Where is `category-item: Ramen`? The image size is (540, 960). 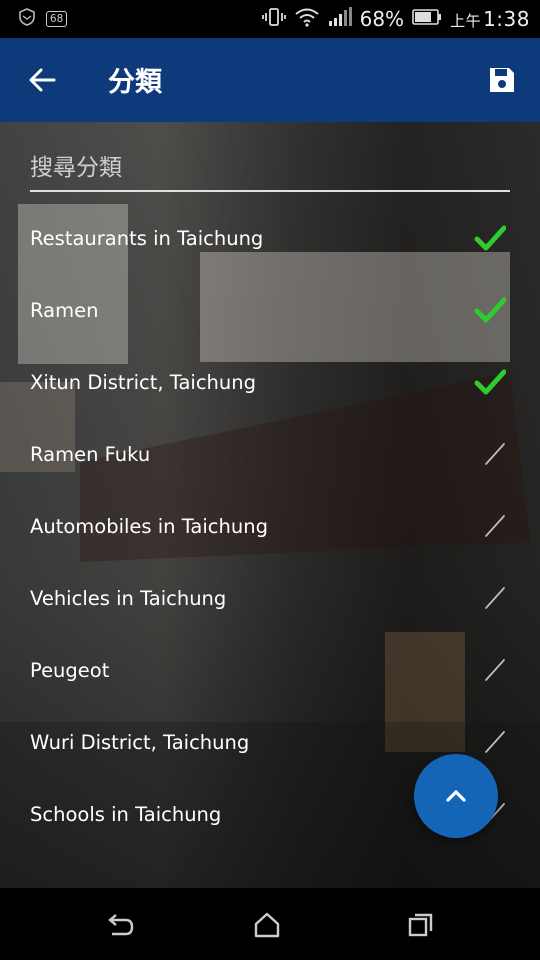
category-item: Ramen is located at coordinates (270, 310).